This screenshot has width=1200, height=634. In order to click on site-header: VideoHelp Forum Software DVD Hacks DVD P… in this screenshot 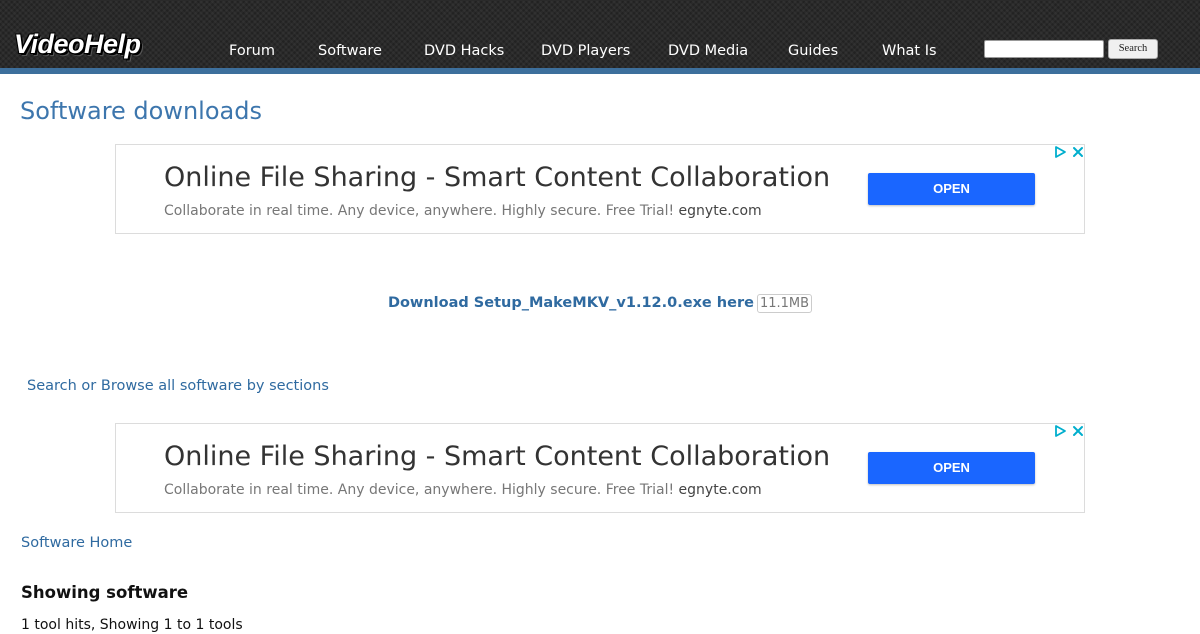, I will do `click(600, 34)`.